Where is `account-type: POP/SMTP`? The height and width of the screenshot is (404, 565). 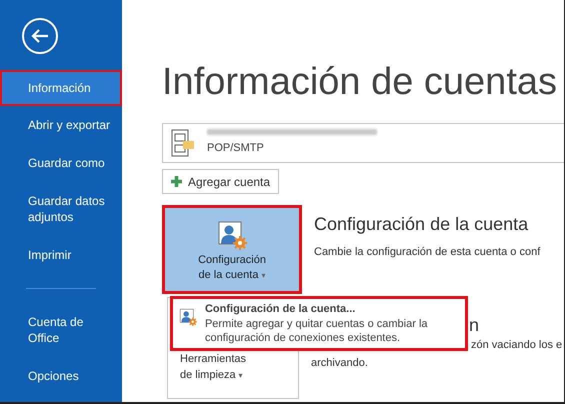
account-type: POP/SMTP is located at coordinates (236, 148).